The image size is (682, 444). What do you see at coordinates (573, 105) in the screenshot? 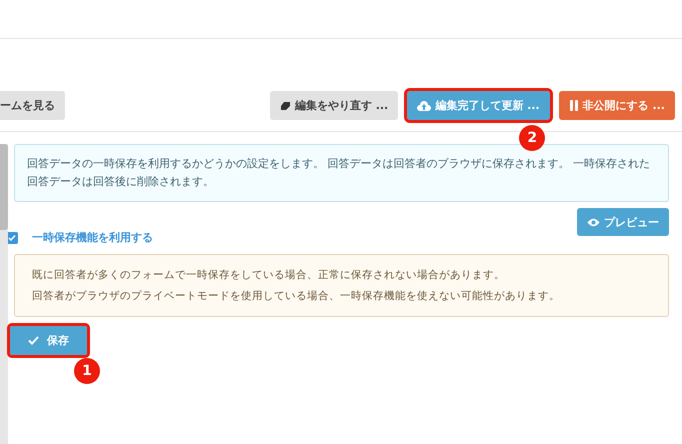
I see `pause-icon` at bounding box center [573, 105].